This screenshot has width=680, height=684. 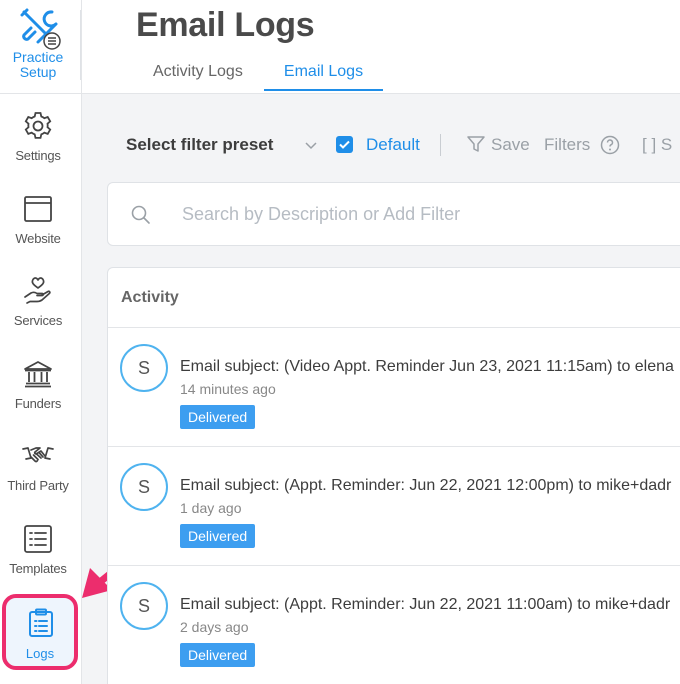 I want to click on brand-divider, so click(x=80, y=45).